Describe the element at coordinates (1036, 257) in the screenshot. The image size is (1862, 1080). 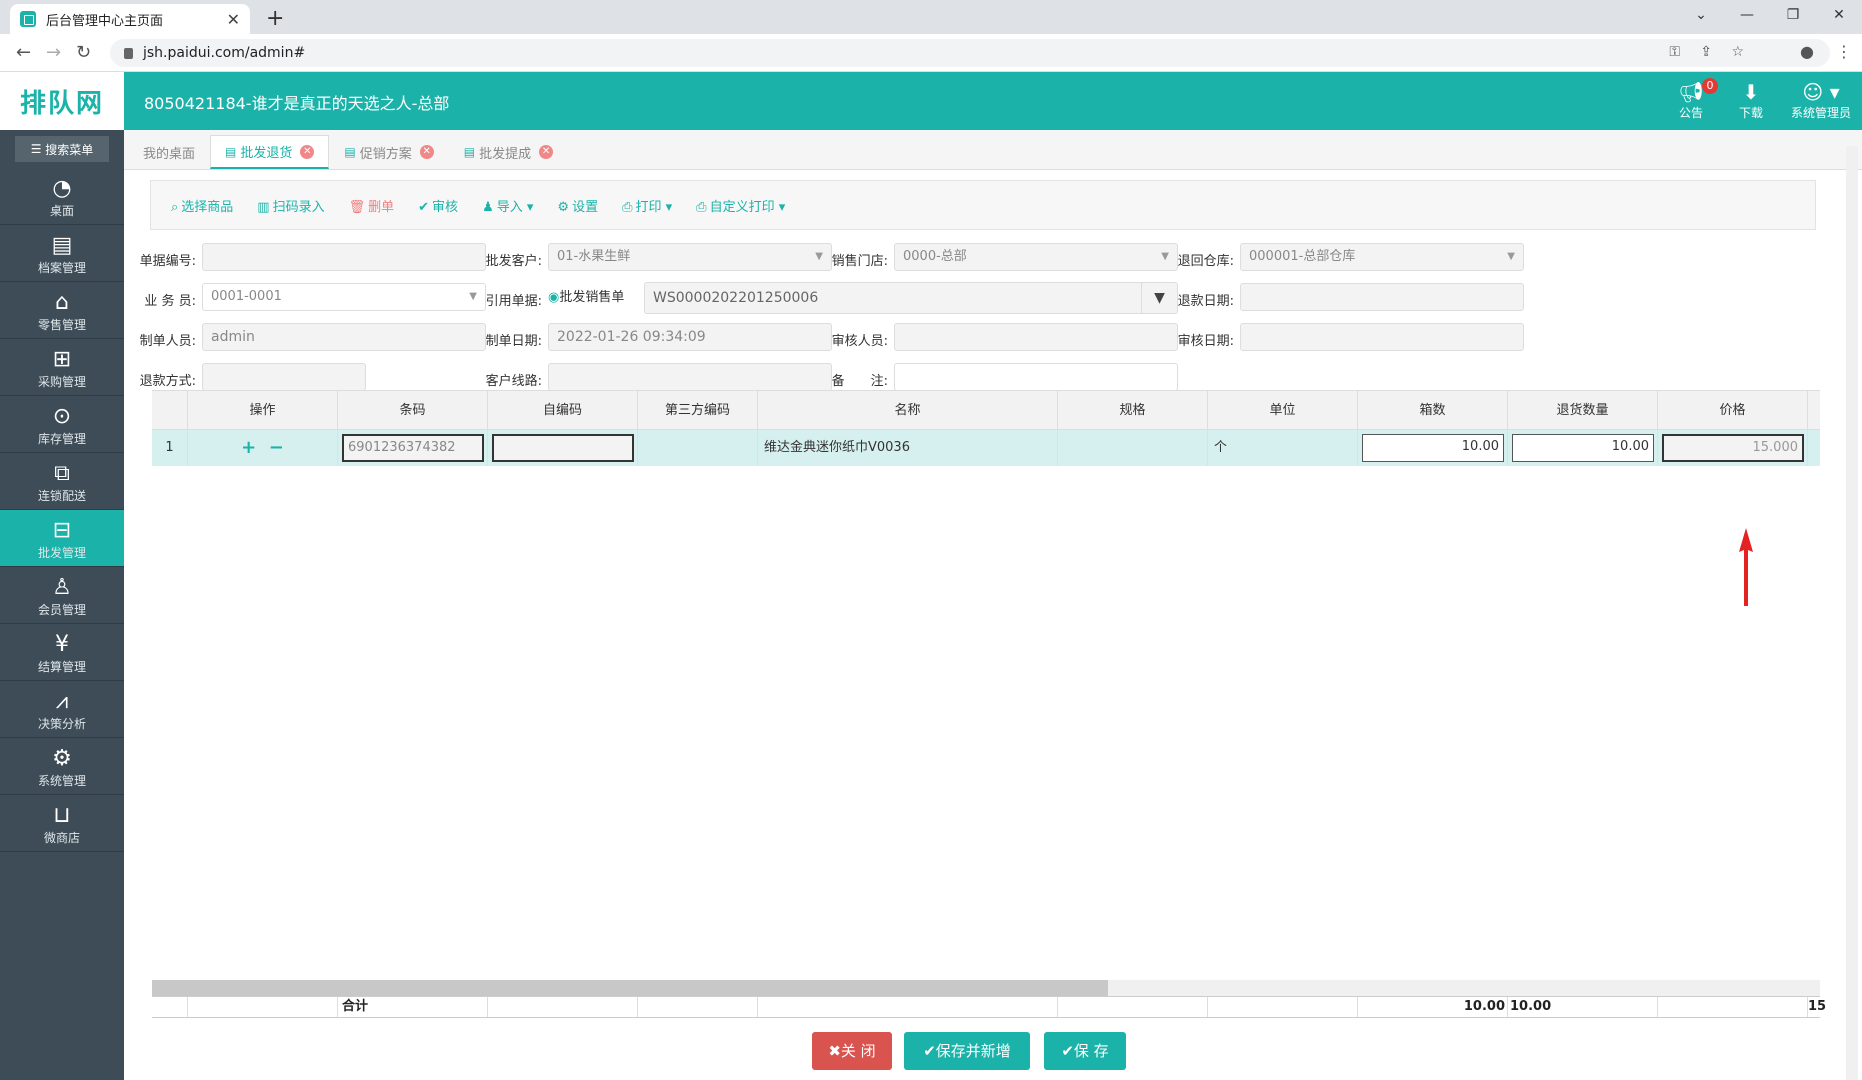
I see `store-select: 0000-总部 ▼` at that location.